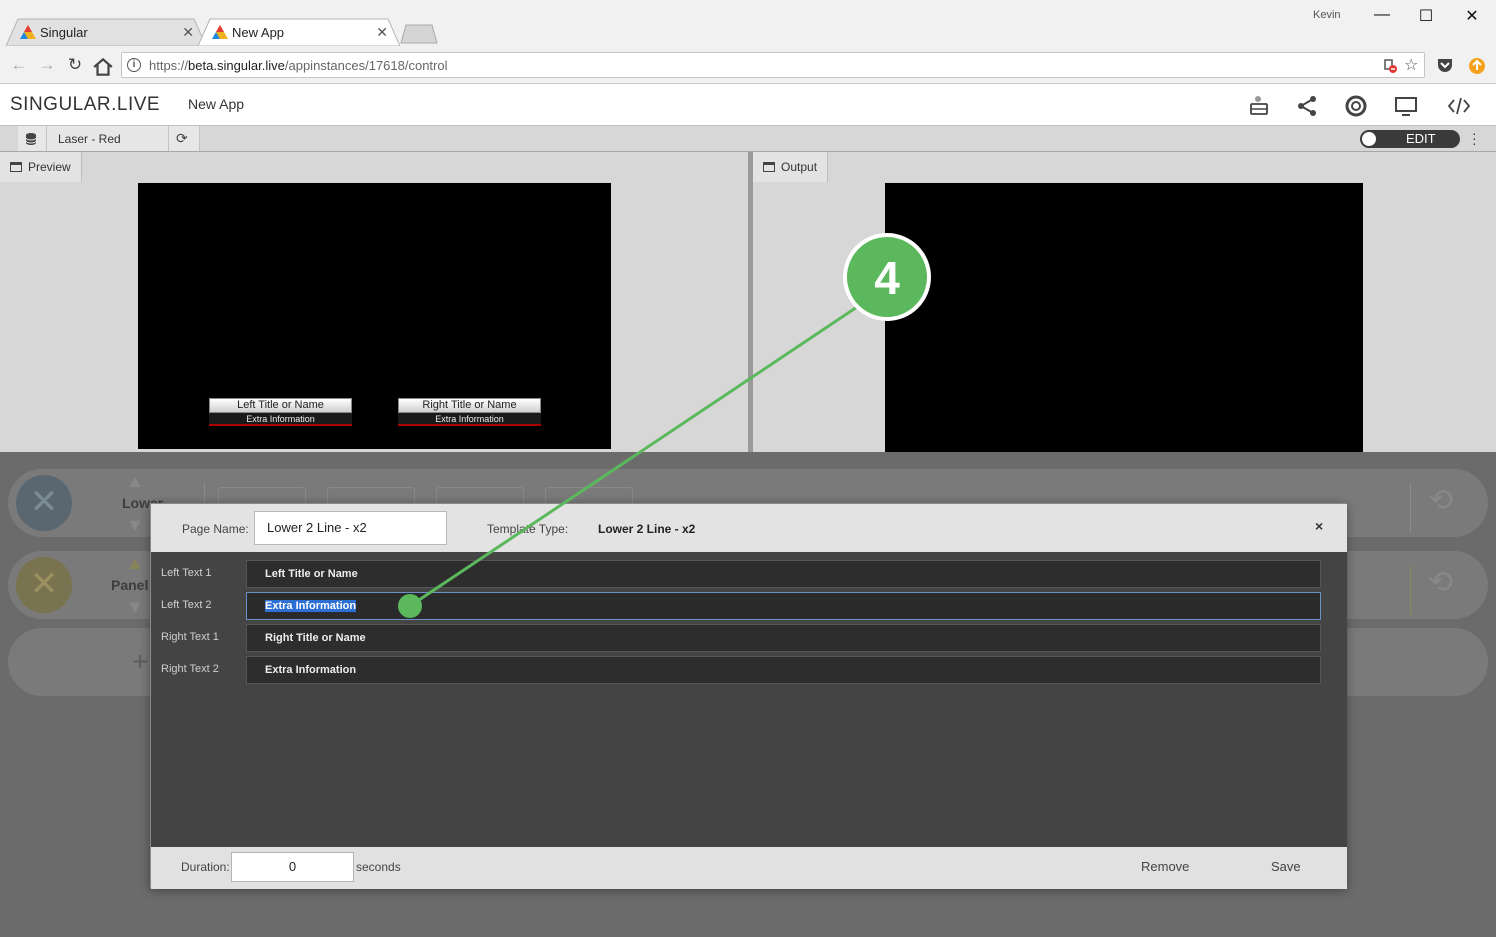  I want to click on theme-selector: Laser - Red ⟳, so click(109, 138).